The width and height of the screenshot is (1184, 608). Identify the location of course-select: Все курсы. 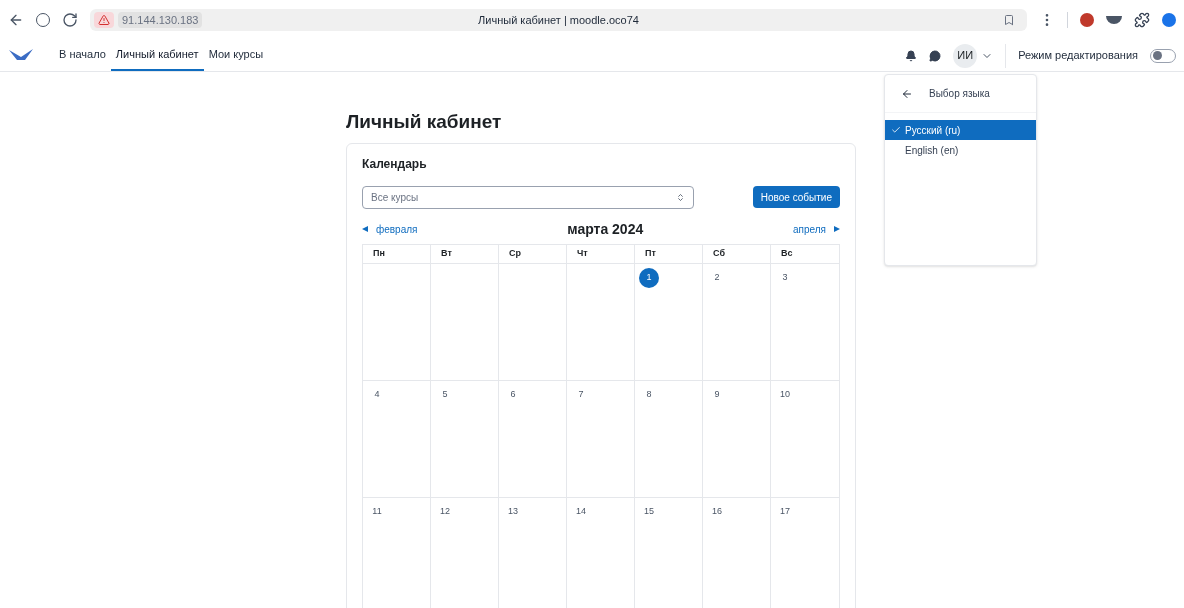
(528, 197).